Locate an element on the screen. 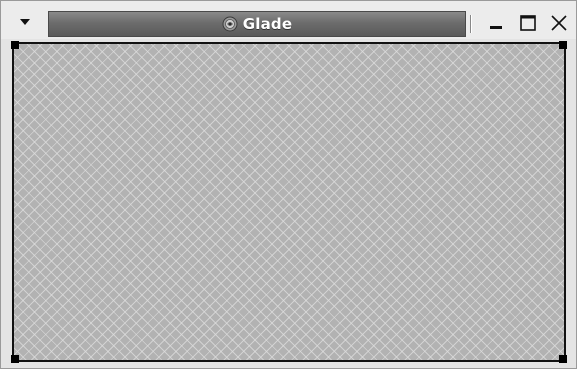 The height and width of the screenshot is (369, 577). maximize-button is located at coordinates (528, 23).